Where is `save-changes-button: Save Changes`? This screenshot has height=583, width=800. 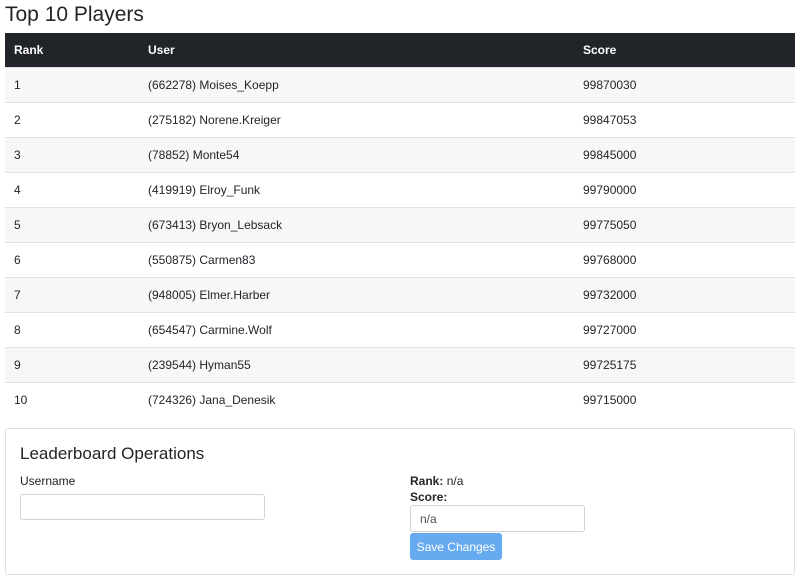 save-changes-button: Save Changes is located at coordinates (456, 546).